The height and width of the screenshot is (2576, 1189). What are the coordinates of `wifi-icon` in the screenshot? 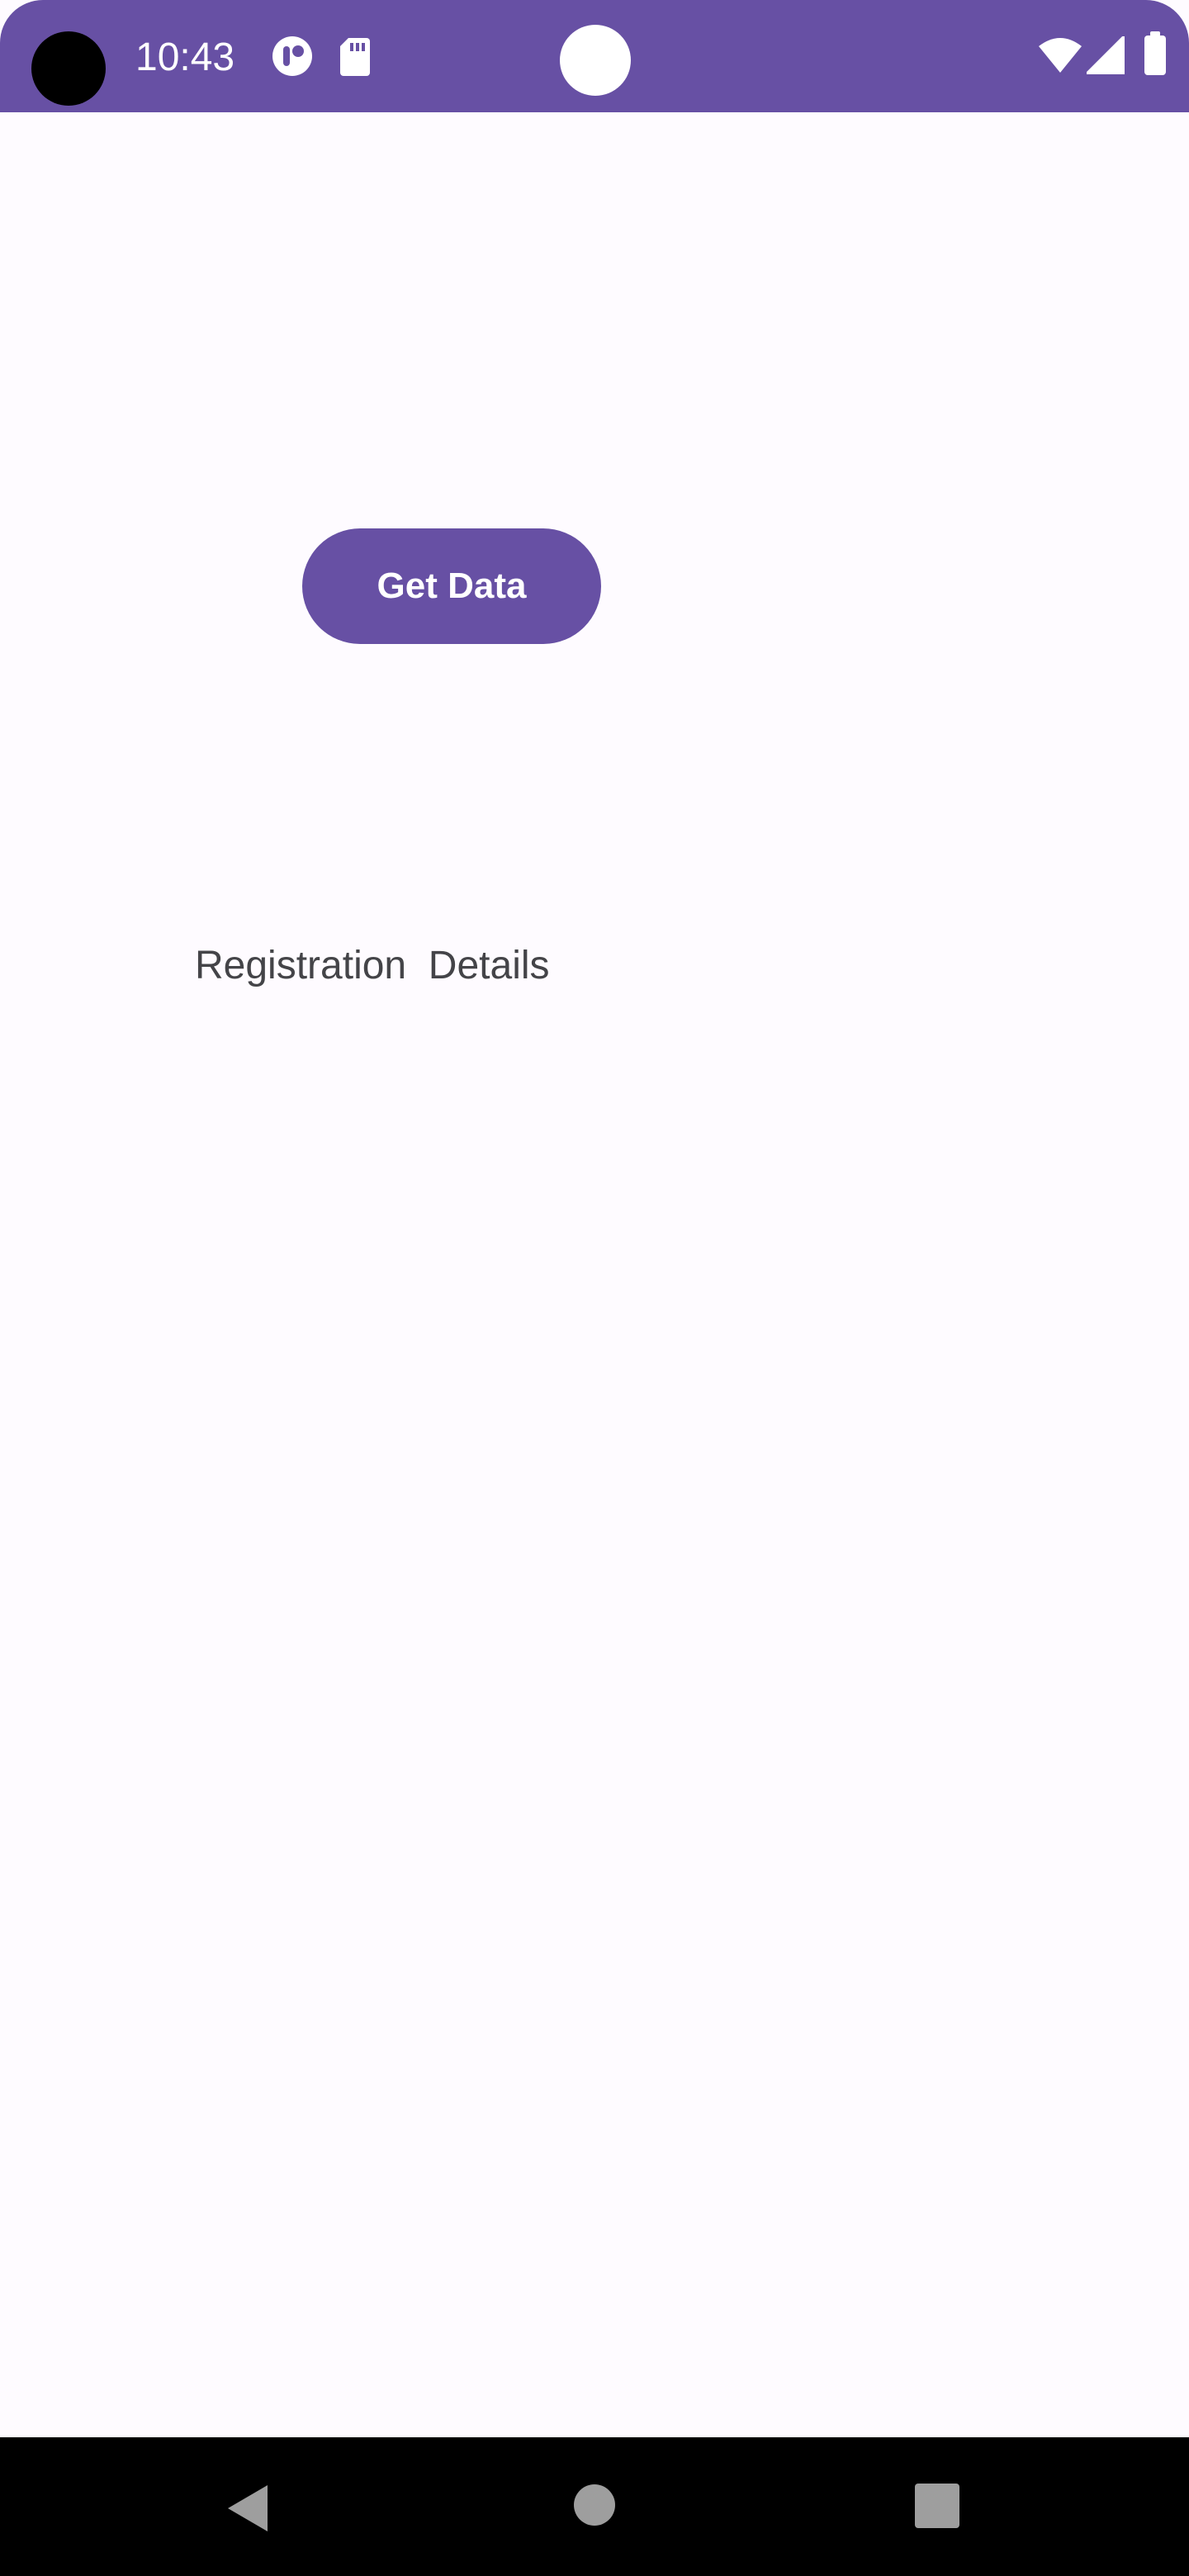 It's located at (1060, 55).